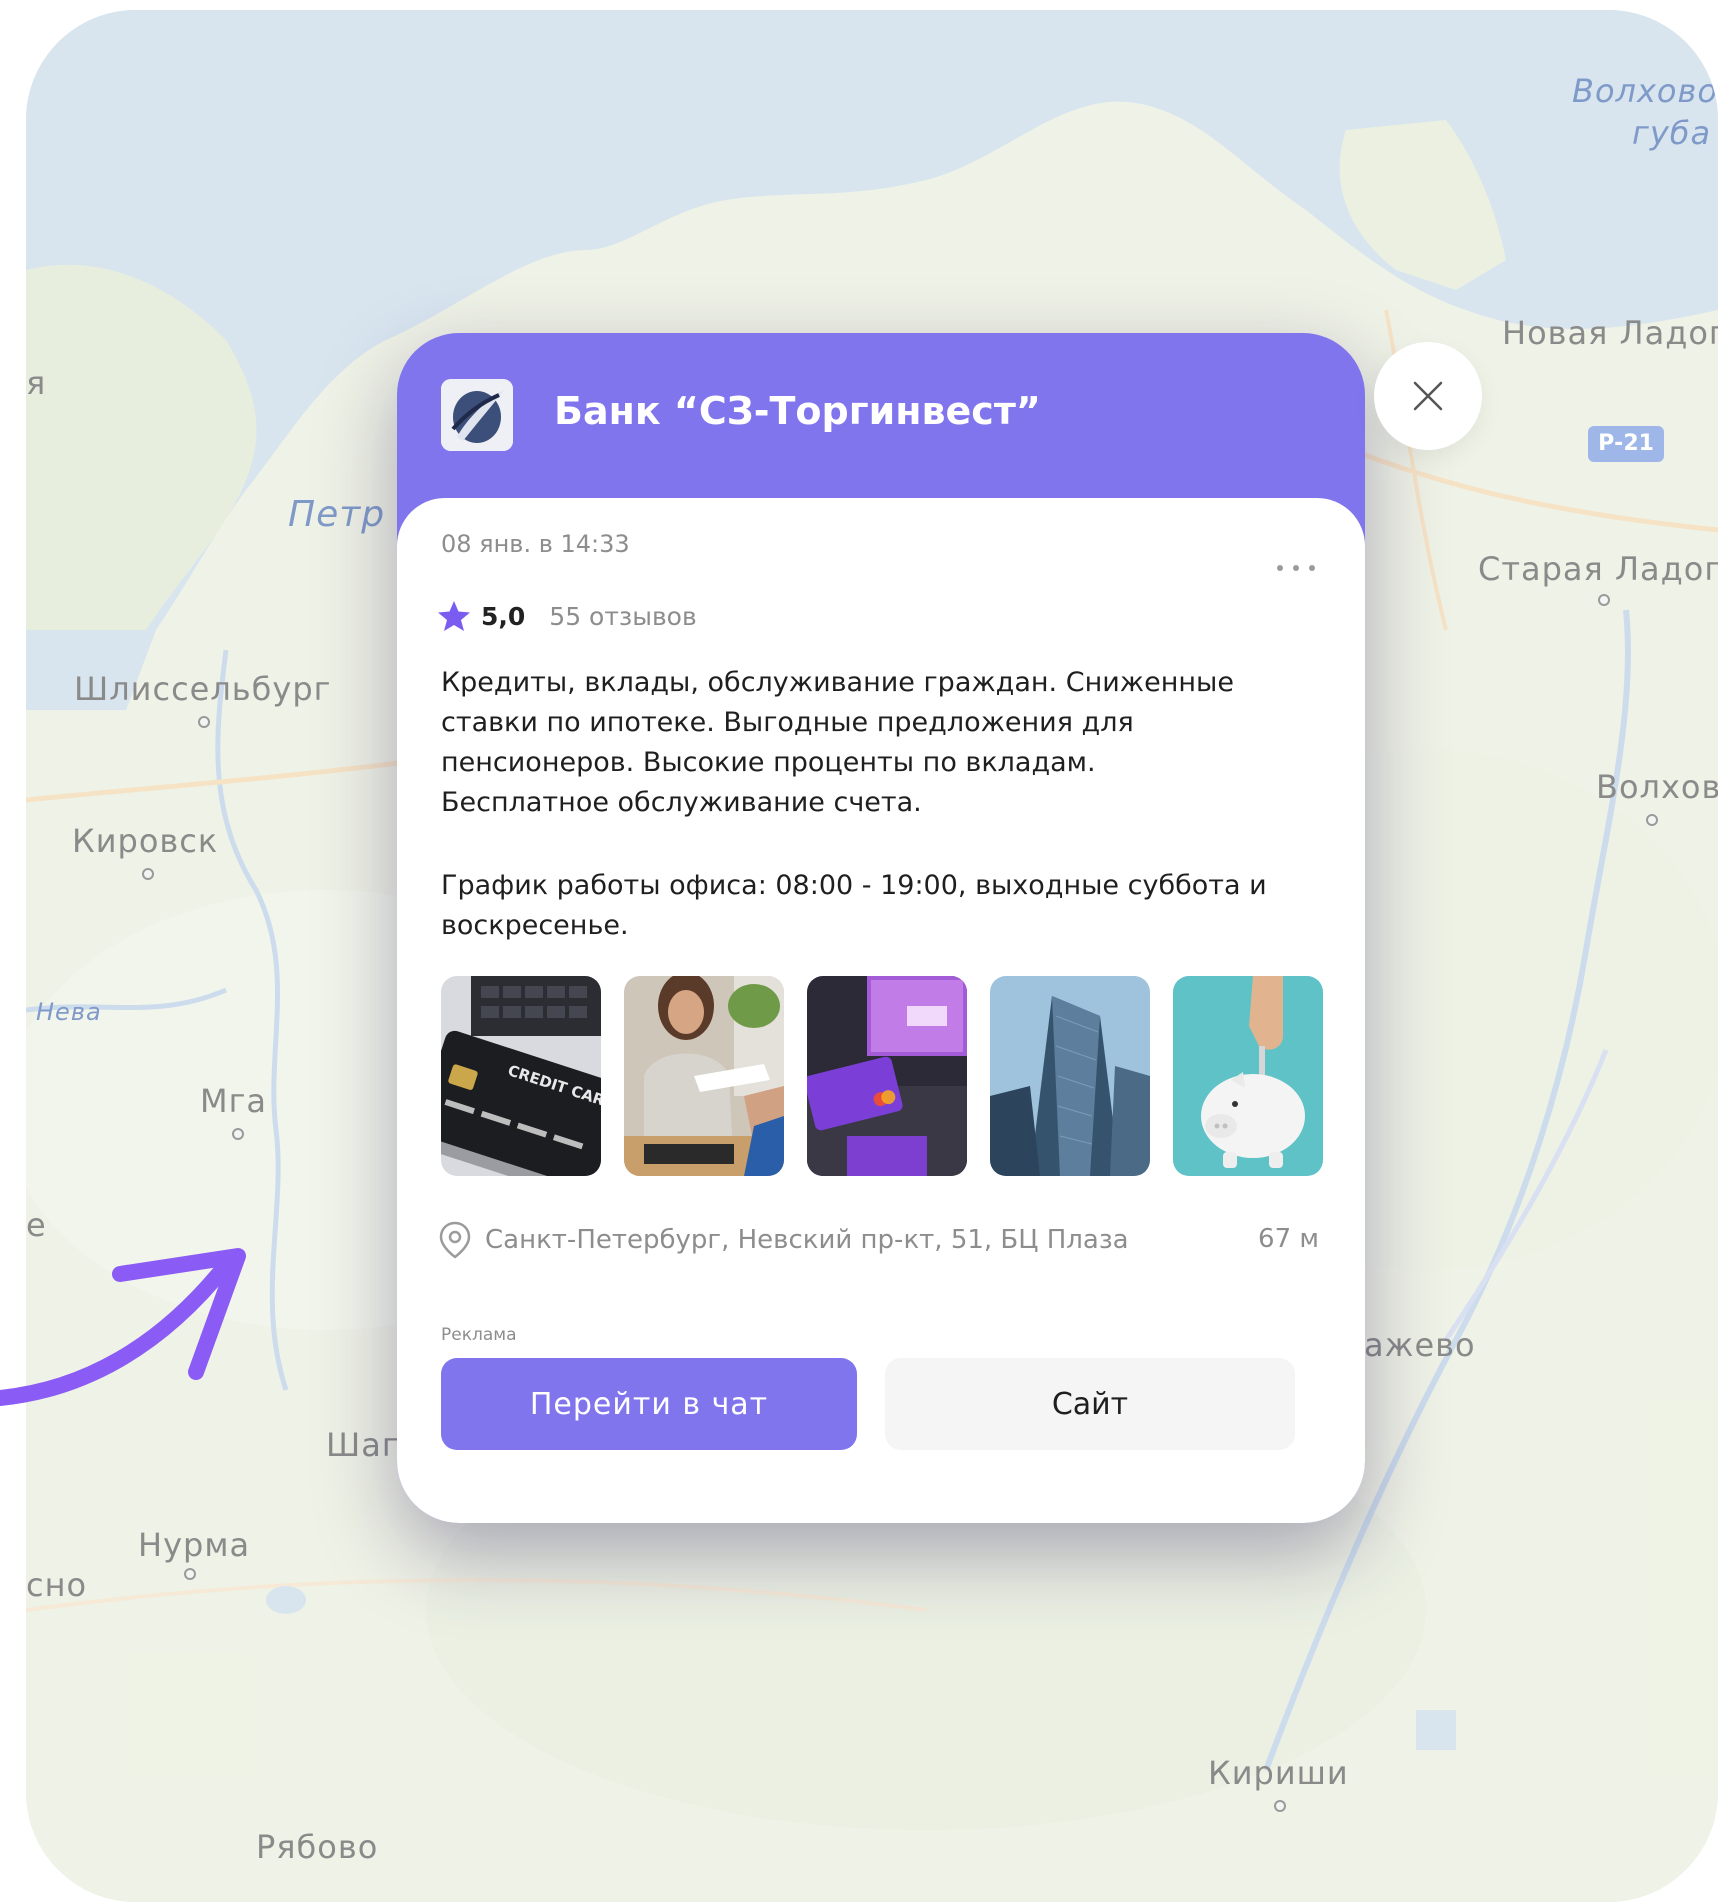 The width and height of the screenshot is (1718, 1902). Describe the element at coordinates (1288, 1239) in the screenshot. I see `distance-value: 67 м` at that location.